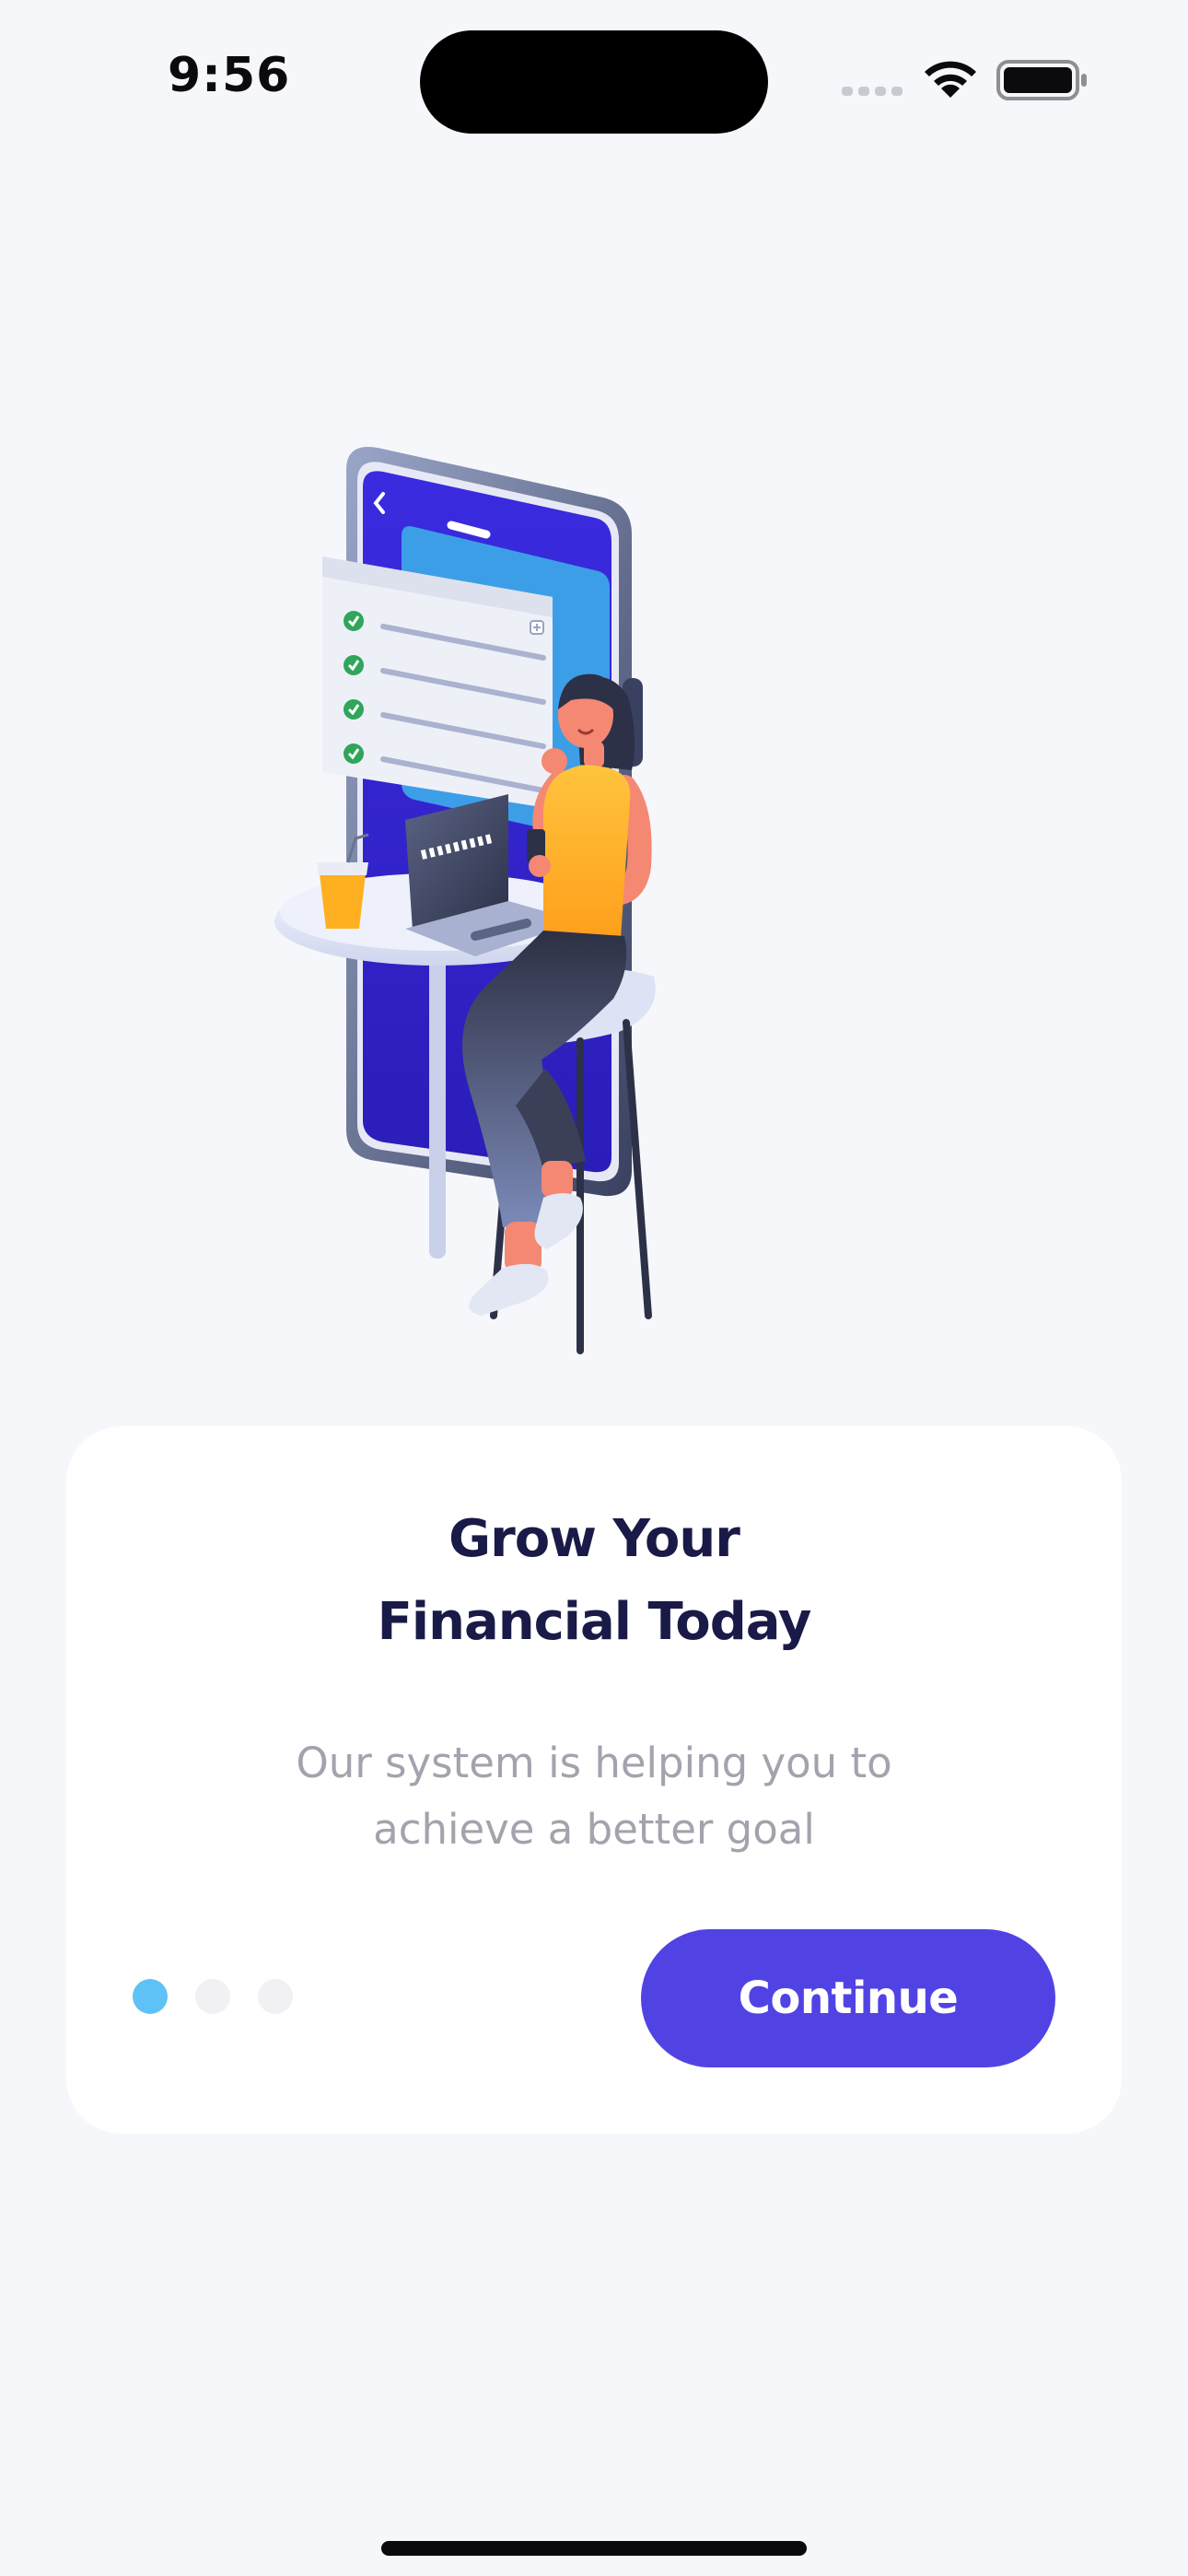 The image size is (1188, 2576). I want to click on onboarding-illustration, so click(465, 901).